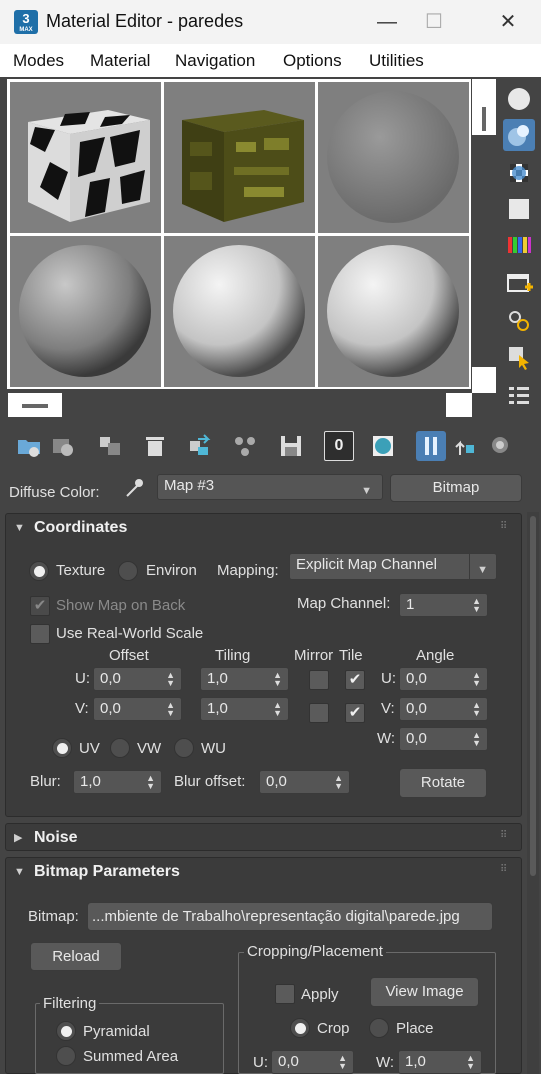 The image size is (541, 1074). What do you see at coordinates (120, 61) in the screenshot?
I see `menu-material: Material` at bounding box center [120, 61].